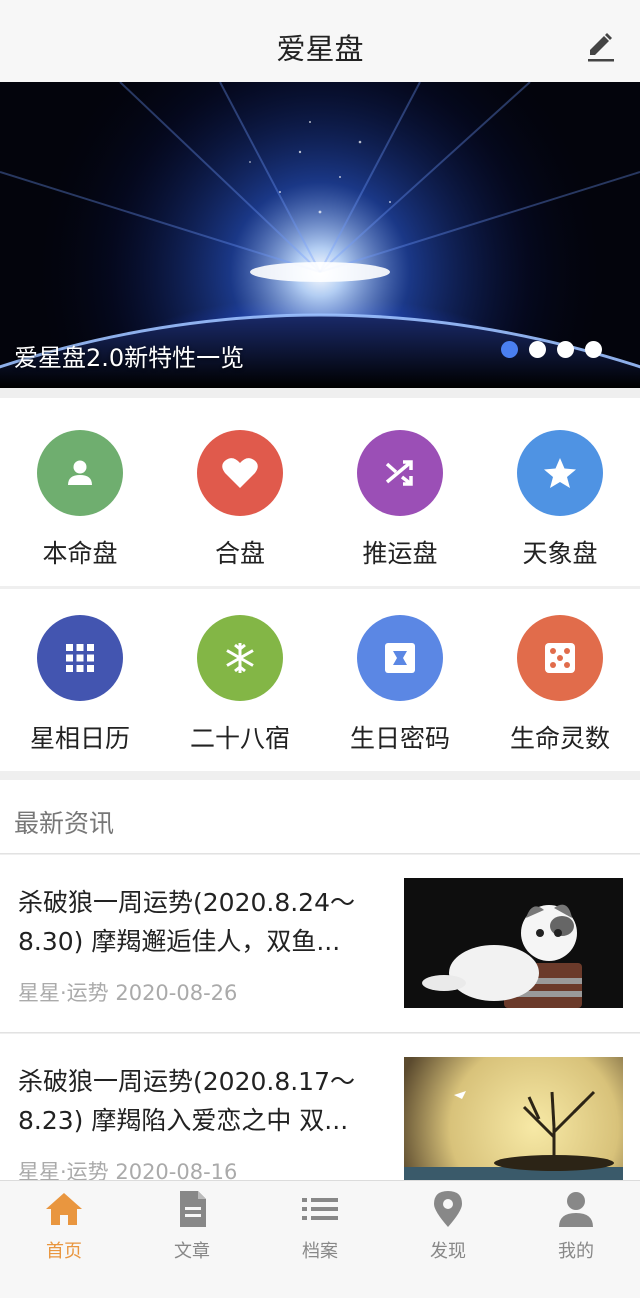 The width and height of the screenshot is (640, 1298). I want to click on feature-grid-row-1: 本命盘 合盘 推运盘 天象盘, so click(320, 492).